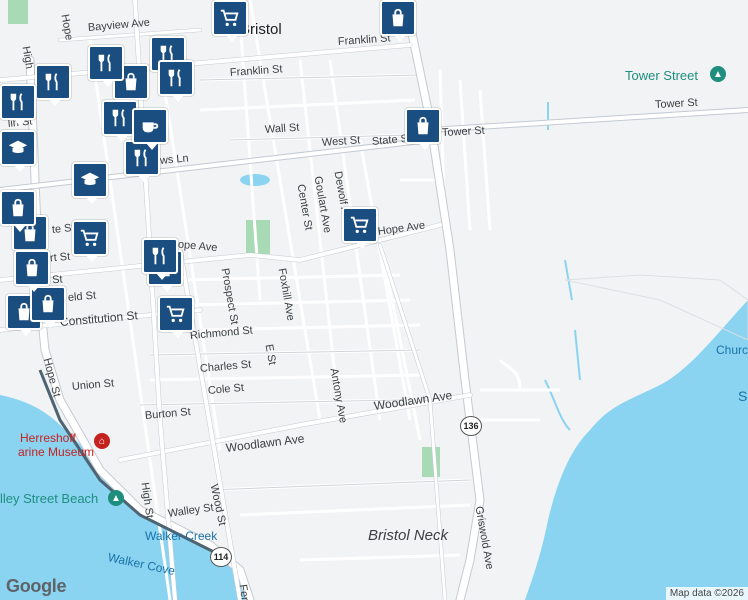 This screenshot has width=748, height=600. What do you see at coordinates (56, 452) in the screenshot?
I see `poi-label-marine-museum: arine Museum` at bounding box center [56, 452].